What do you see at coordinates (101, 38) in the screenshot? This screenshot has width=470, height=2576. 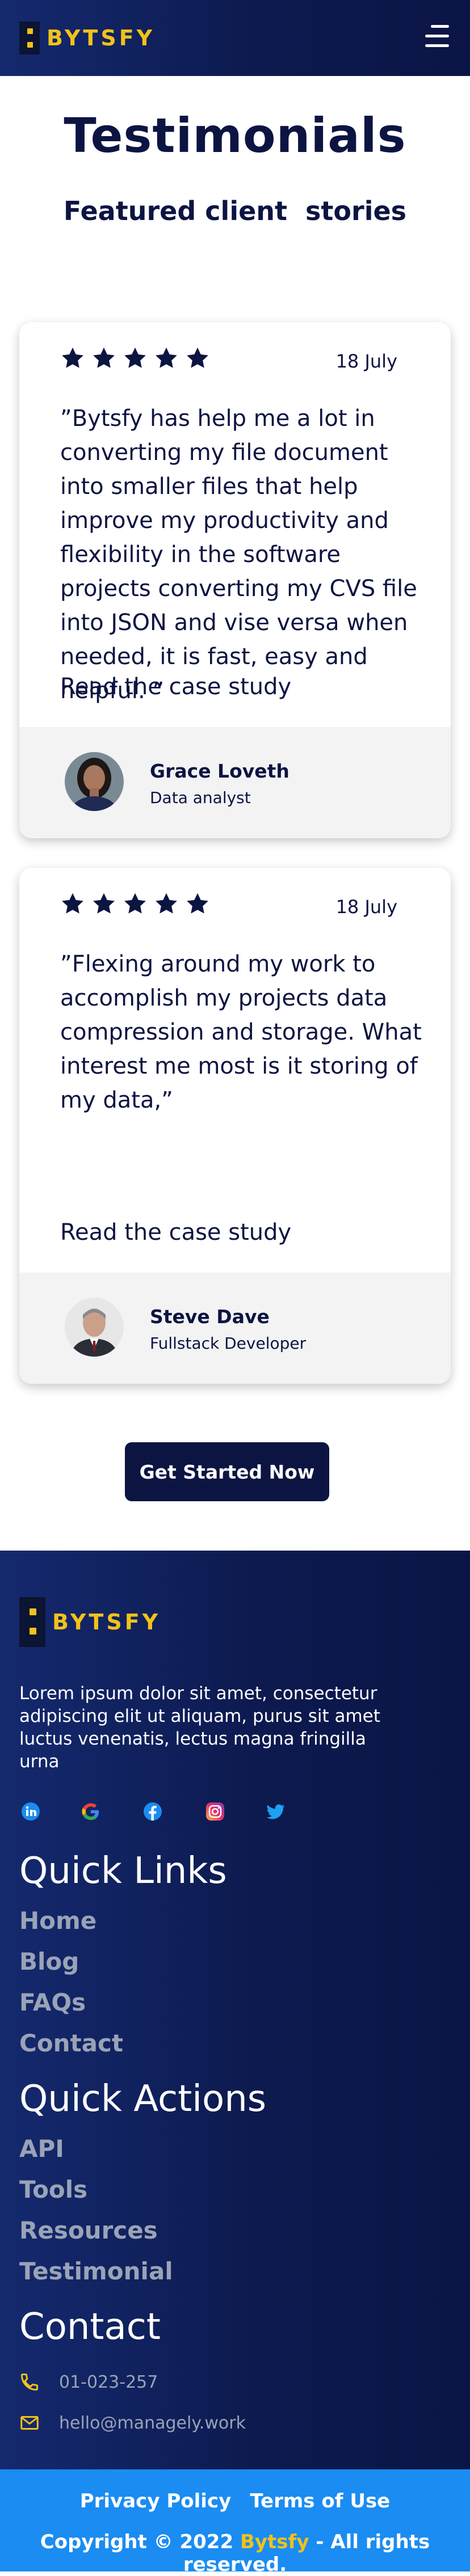 I see `brand-name: BYTSFY` at bounding box center [101, 38].